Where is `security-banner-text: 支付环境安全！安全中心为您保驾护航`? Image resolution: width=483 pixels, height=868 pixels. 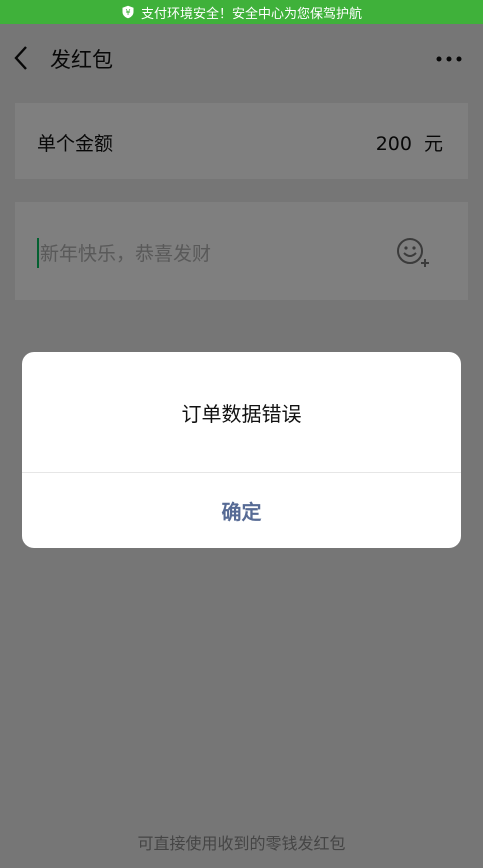 security-banner-text: 支付环境安全！安全中心为您保驾护航 is located at coordinates (251, 14).